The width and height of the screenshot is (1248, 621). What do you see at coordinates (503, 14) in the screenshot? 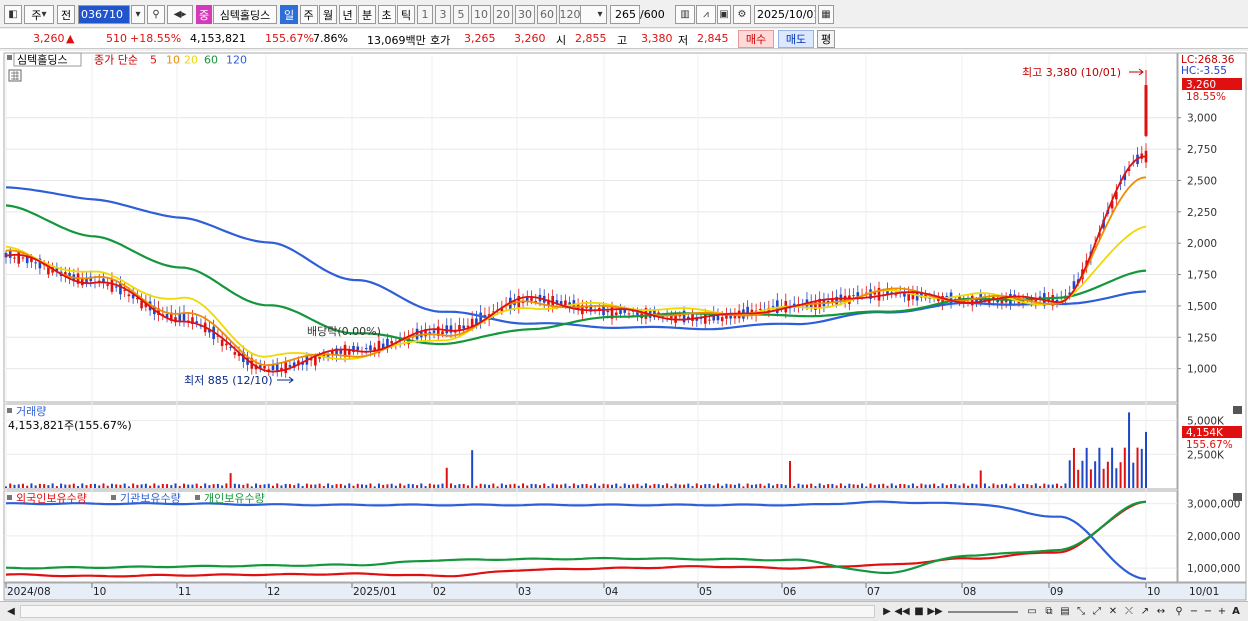
I see `interval-button-4: 20` at bounding box center [503, 14].